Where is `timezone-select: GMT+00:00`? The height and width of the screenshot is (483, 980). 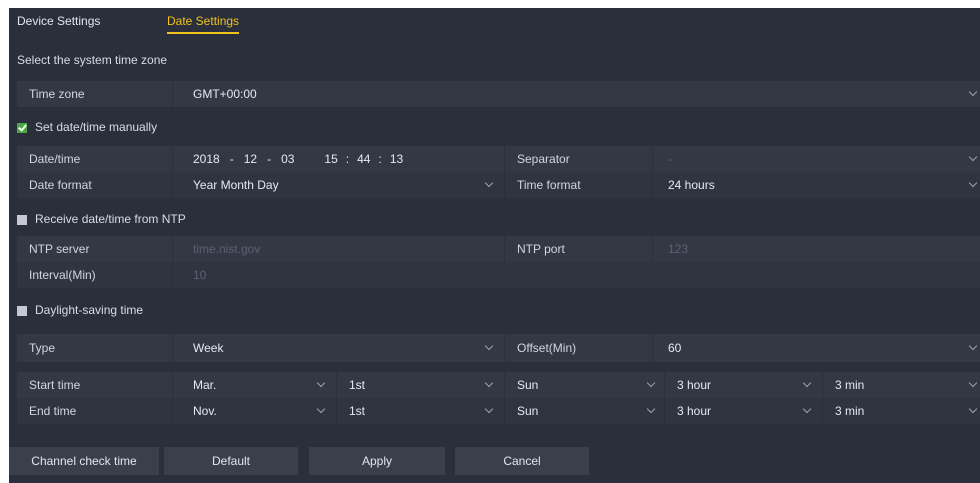
timezone-select: GMT+00:00 is located at coordinates (576, 94).